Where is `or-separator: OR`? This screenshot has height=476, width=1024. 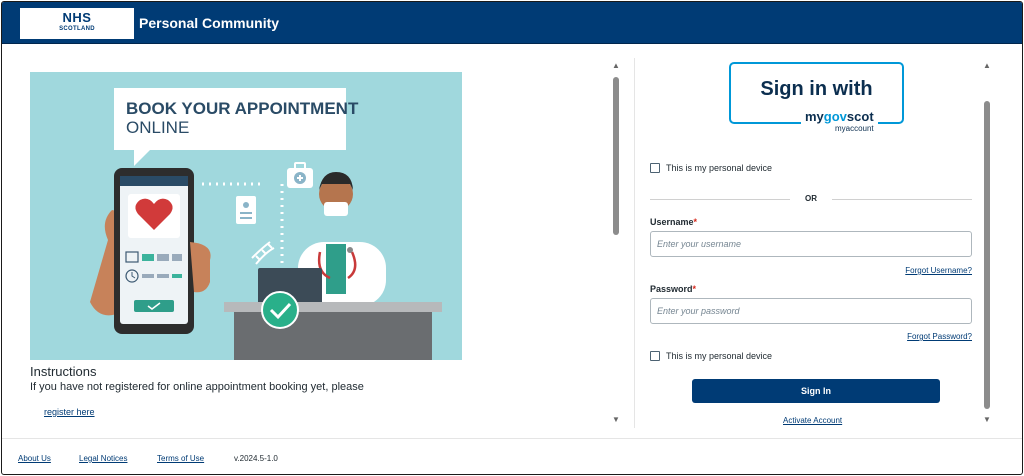
or-separator: OR is located at coordinates (811, 199).